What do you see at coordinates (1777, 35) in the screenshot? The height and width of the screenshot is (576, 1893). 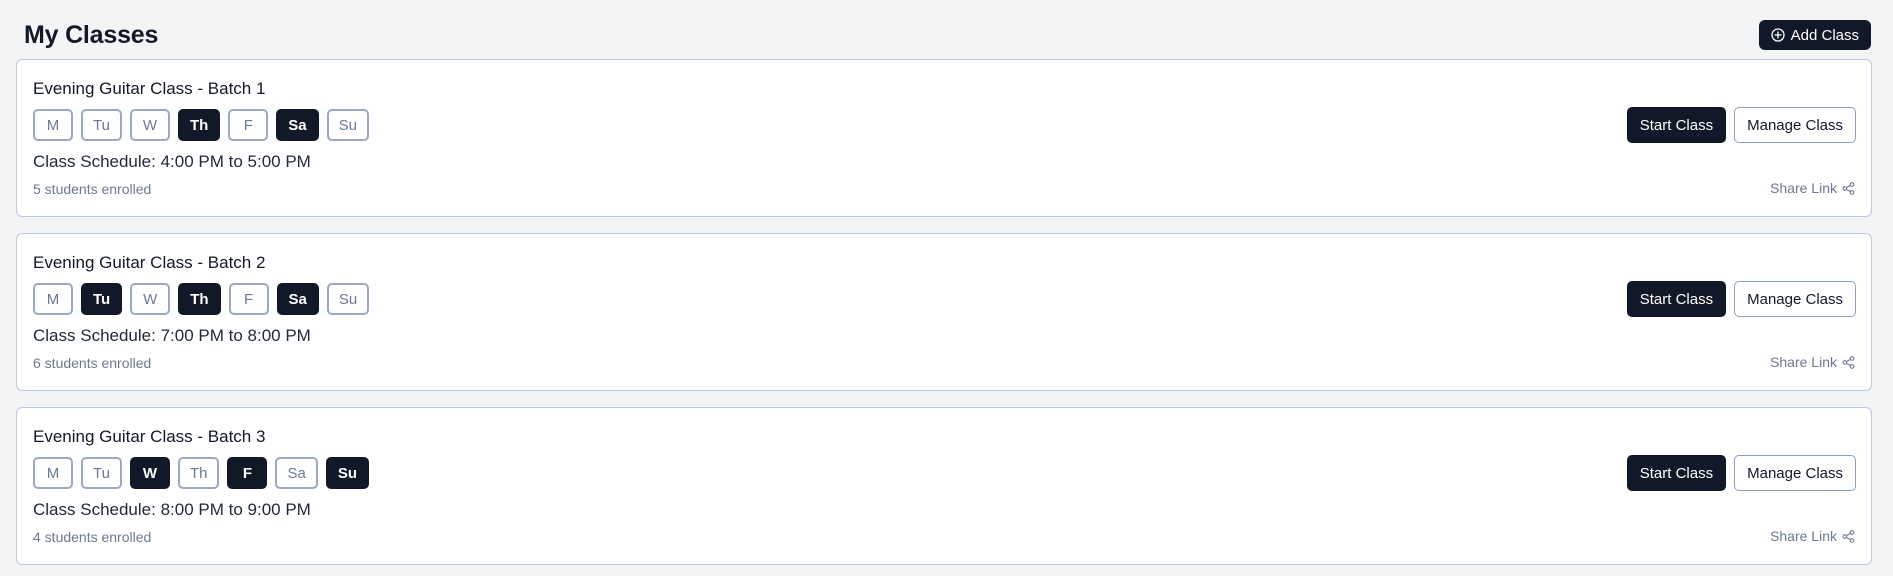 I see `plus-circle-icon` at bounding box center [1777, 35].